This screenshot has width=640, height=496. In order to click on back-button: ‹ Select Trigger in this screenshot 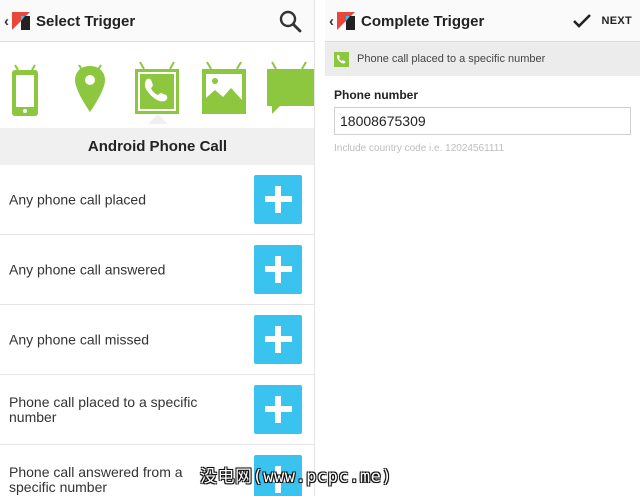, I will do `click(69, 21)`.